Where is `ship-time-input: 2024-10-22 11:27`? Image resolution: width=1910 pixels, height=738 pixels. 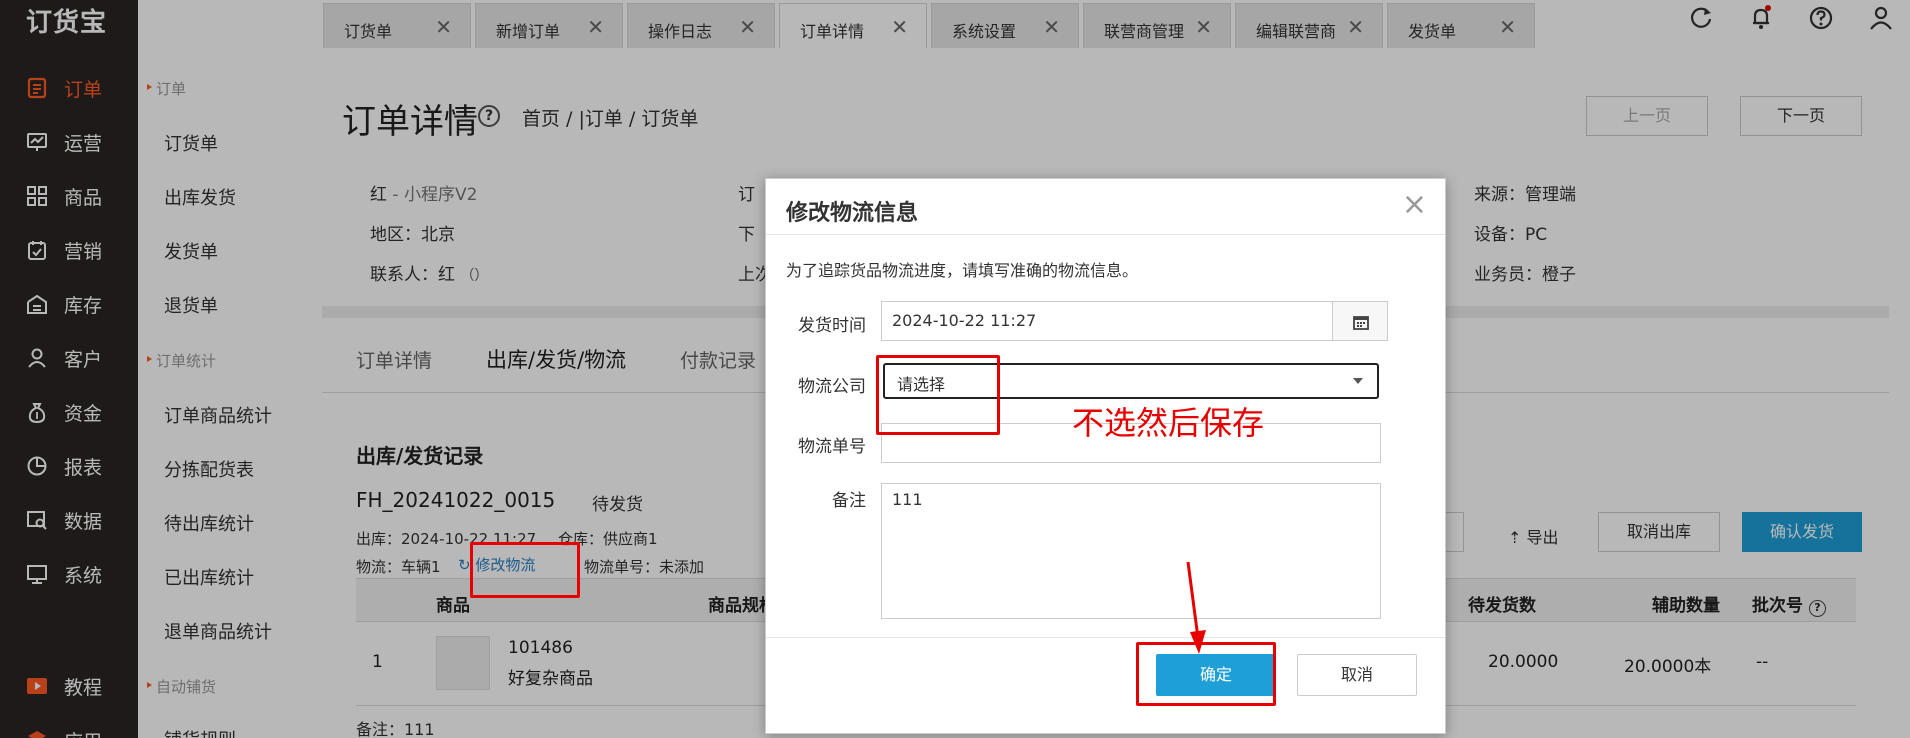 ship-time-input: 2024-10-22 11:27 is located at coordinates (1107, 321).